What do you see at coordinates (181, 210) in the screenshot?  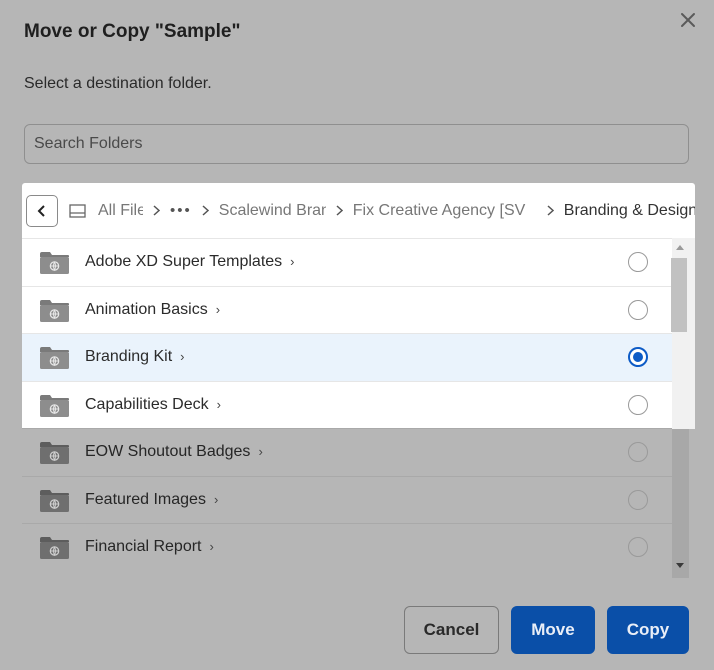 I see `breadcrumb-item-more: •••` at bounding box center [181, 210].